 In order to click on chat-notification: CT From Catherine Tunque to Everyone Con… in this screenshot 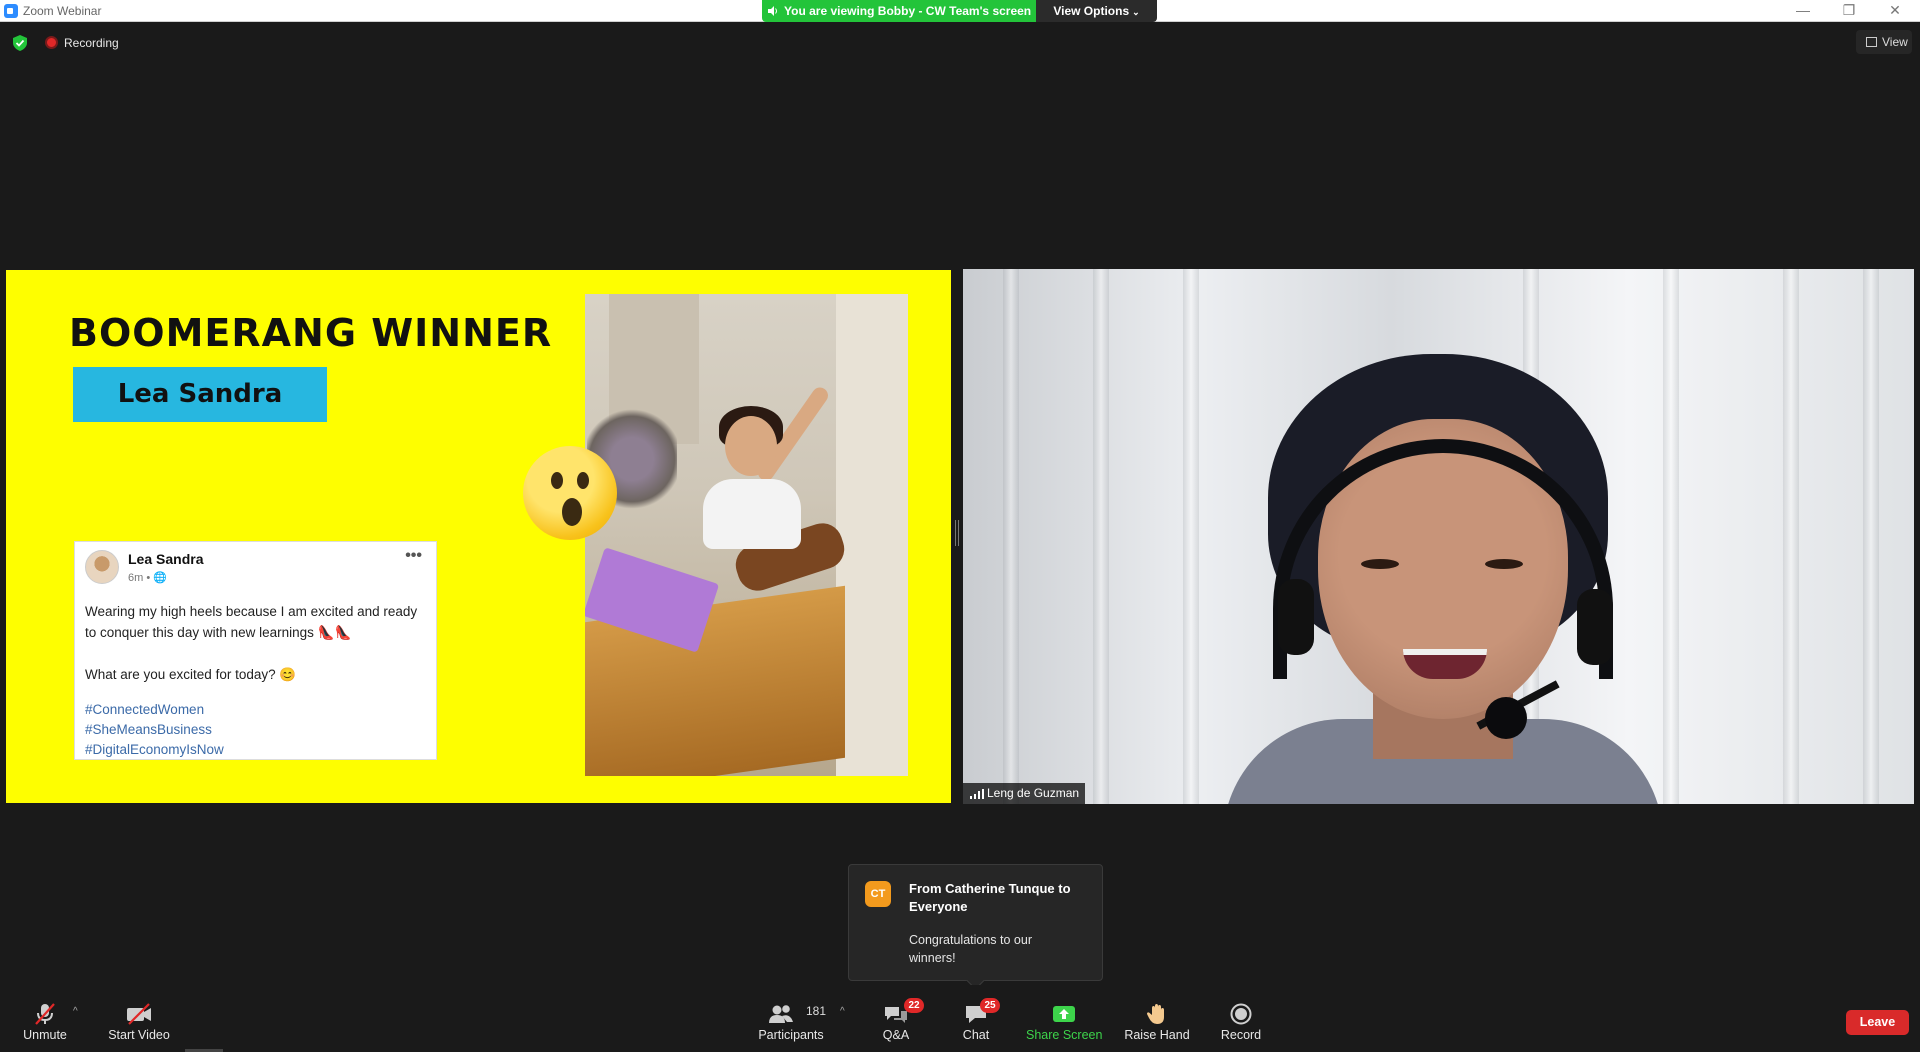, I will do `click(975, 922)`.